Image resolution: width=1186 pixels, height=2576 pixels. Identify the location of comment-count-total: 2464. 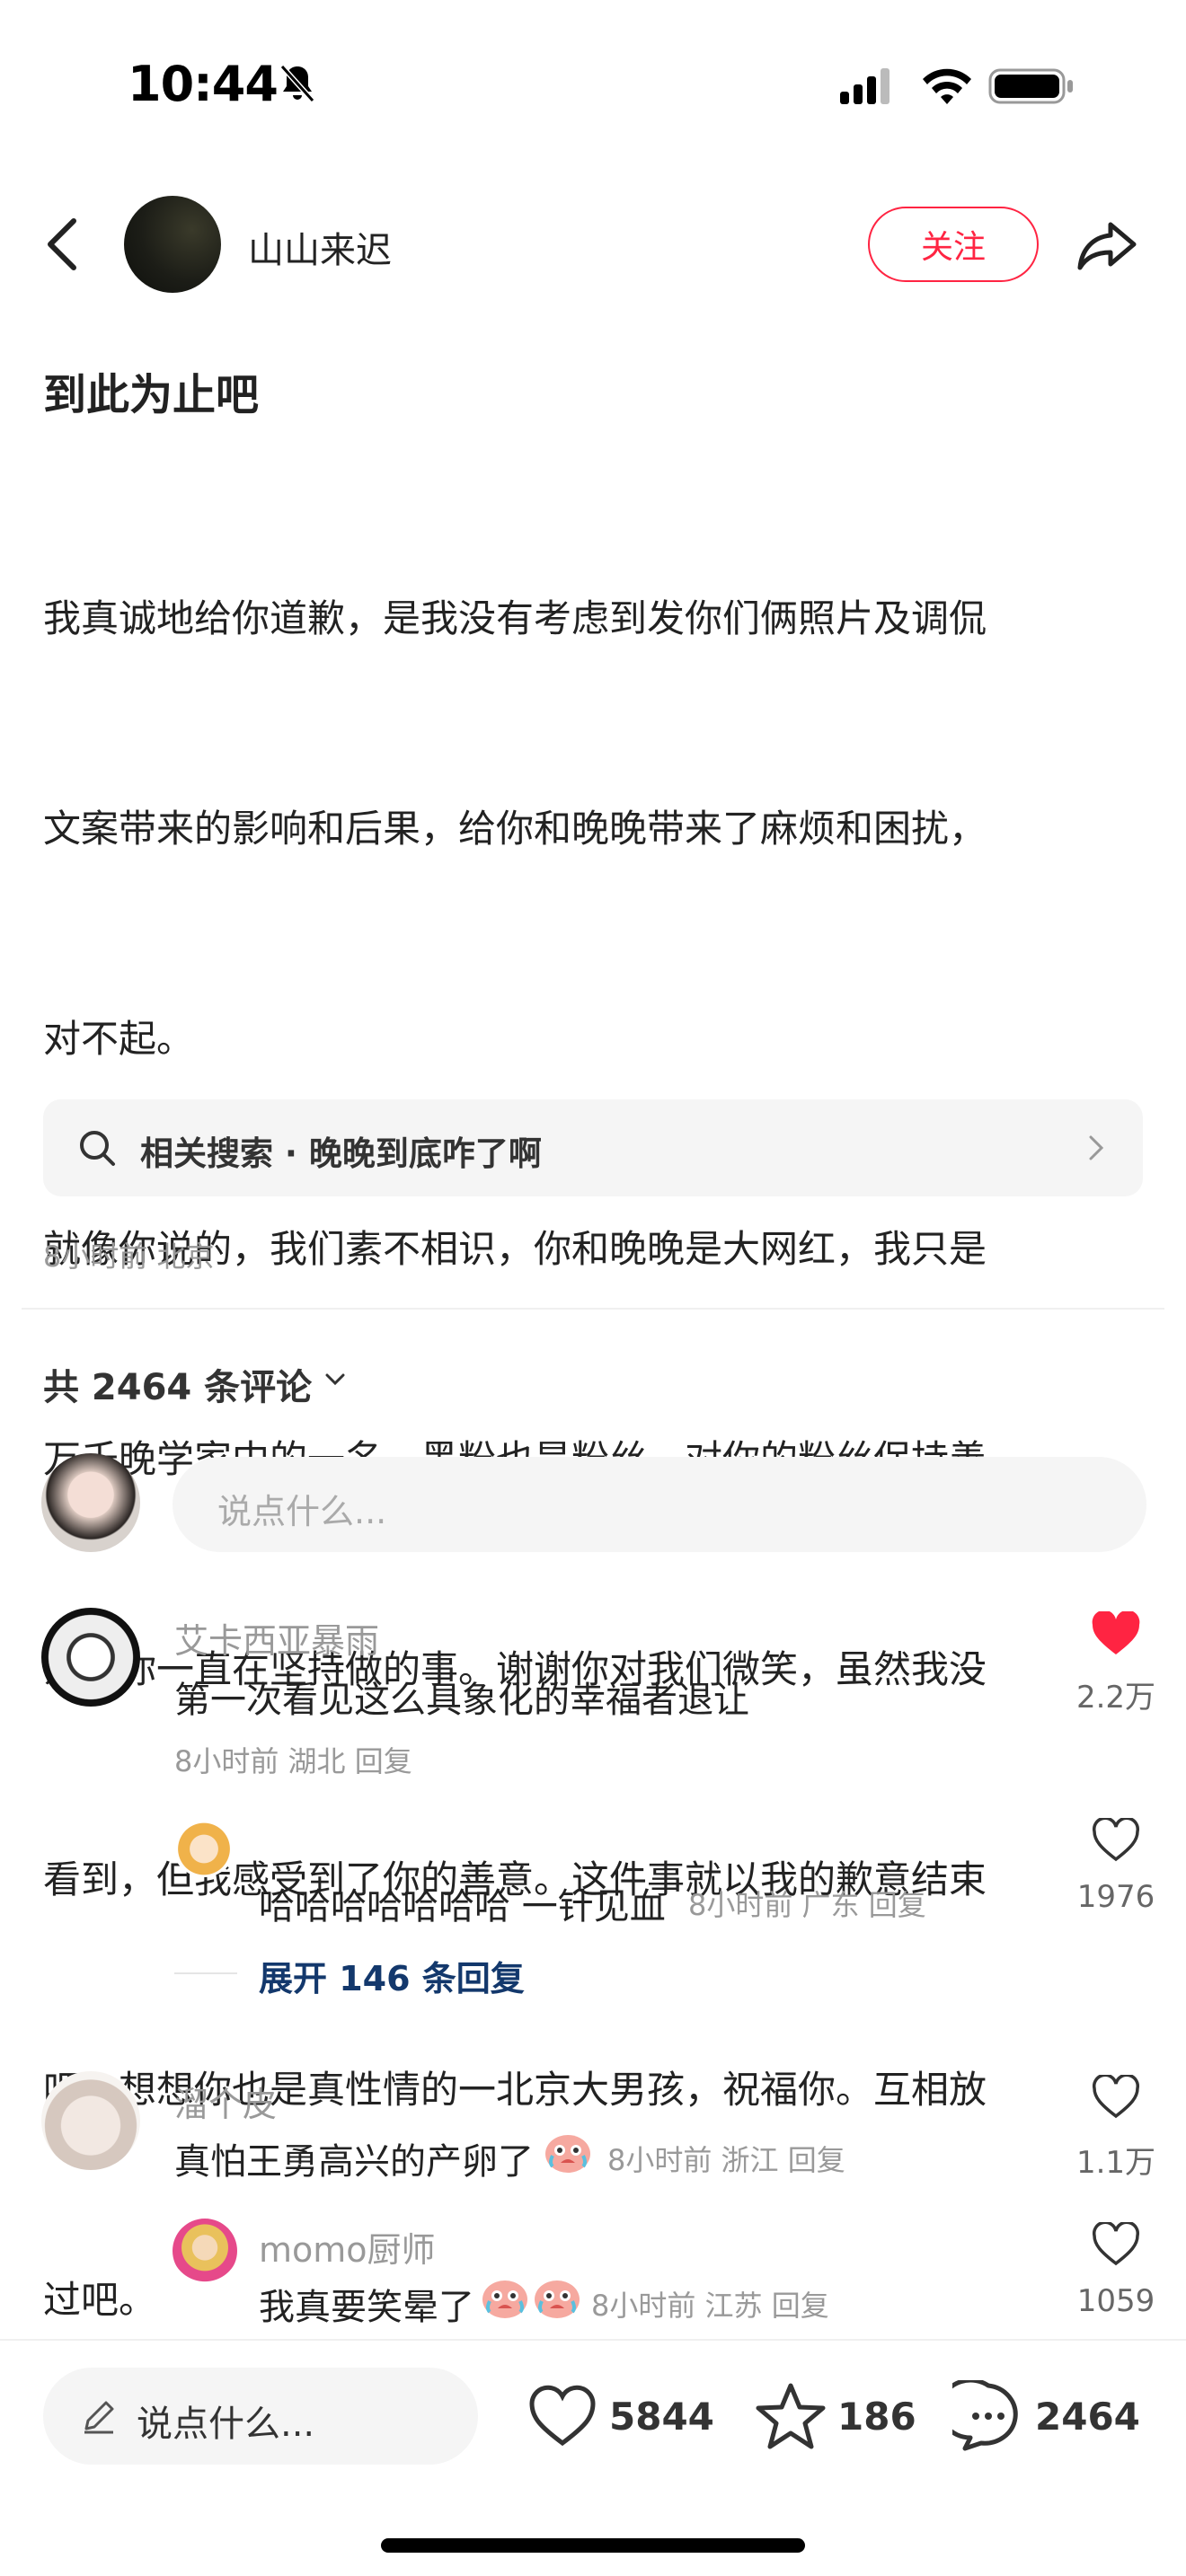
(1087, 2417).